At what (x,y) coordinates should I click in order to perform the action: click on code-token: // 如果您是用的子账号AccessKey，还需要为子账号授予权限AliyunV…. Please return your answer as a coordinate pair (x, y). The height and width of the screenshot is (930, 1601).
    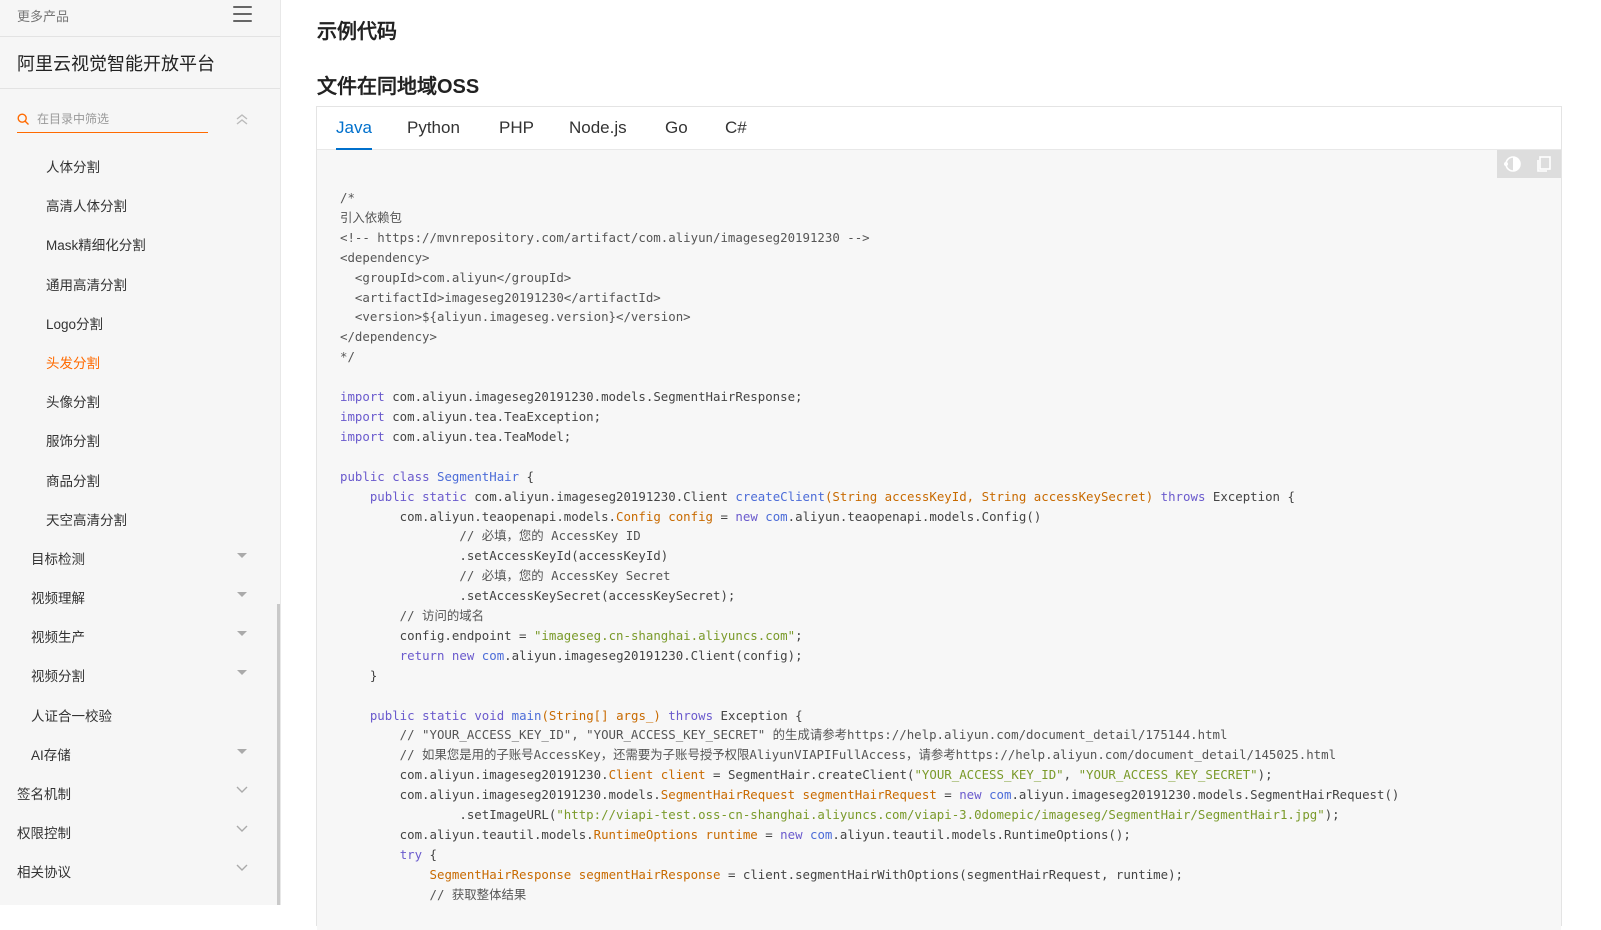
    Looking at the image, I should click on (838, 755).